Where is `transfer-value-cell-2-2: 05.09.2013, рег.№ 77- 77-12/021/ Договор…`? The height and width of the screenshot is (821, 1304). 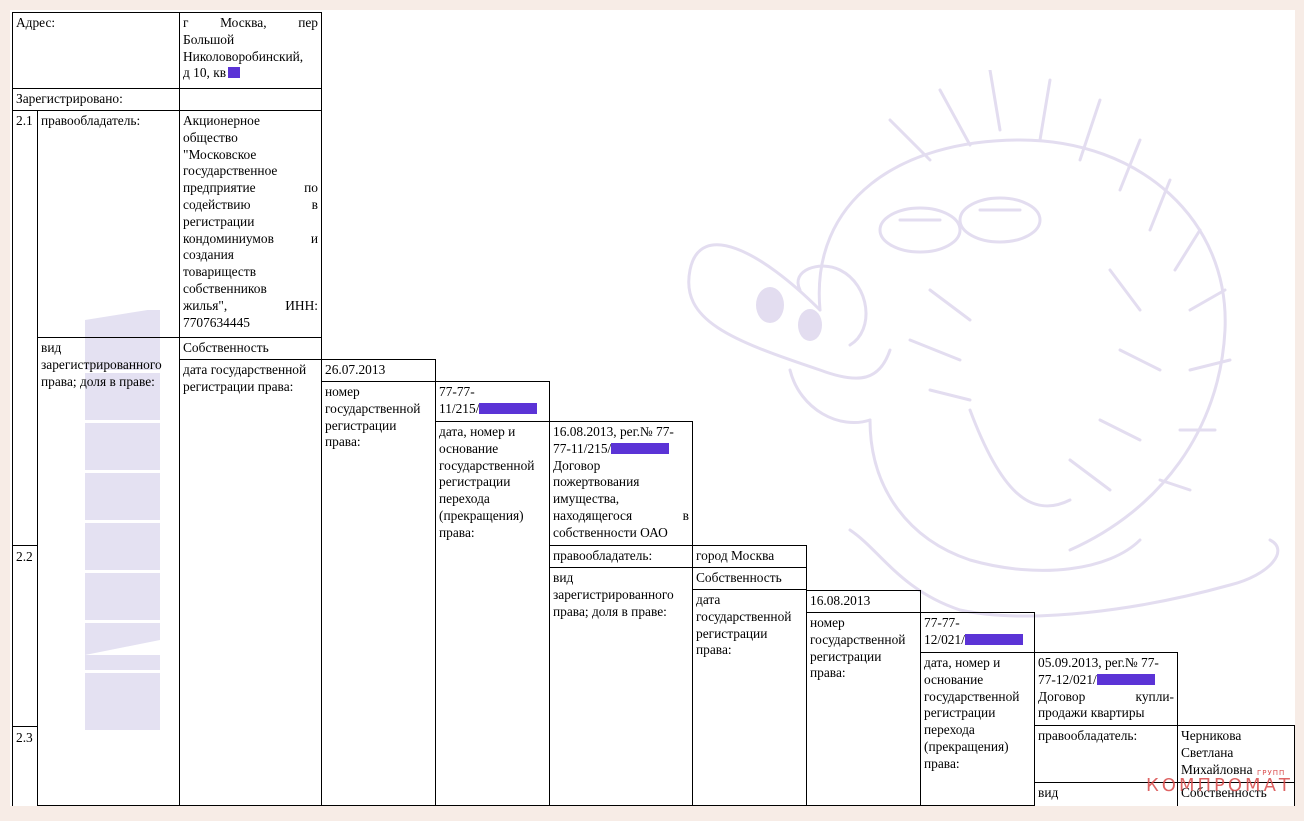
transfer-value-cell-2-2: 05.09.2013, рег.№ 77- 77-12/021/ Договор… is located at coordinates (1106, 689).